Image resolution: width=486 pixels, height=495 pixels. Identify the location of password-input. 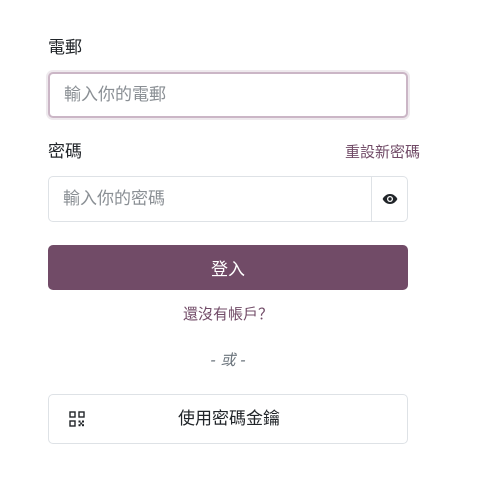
(210, 199).